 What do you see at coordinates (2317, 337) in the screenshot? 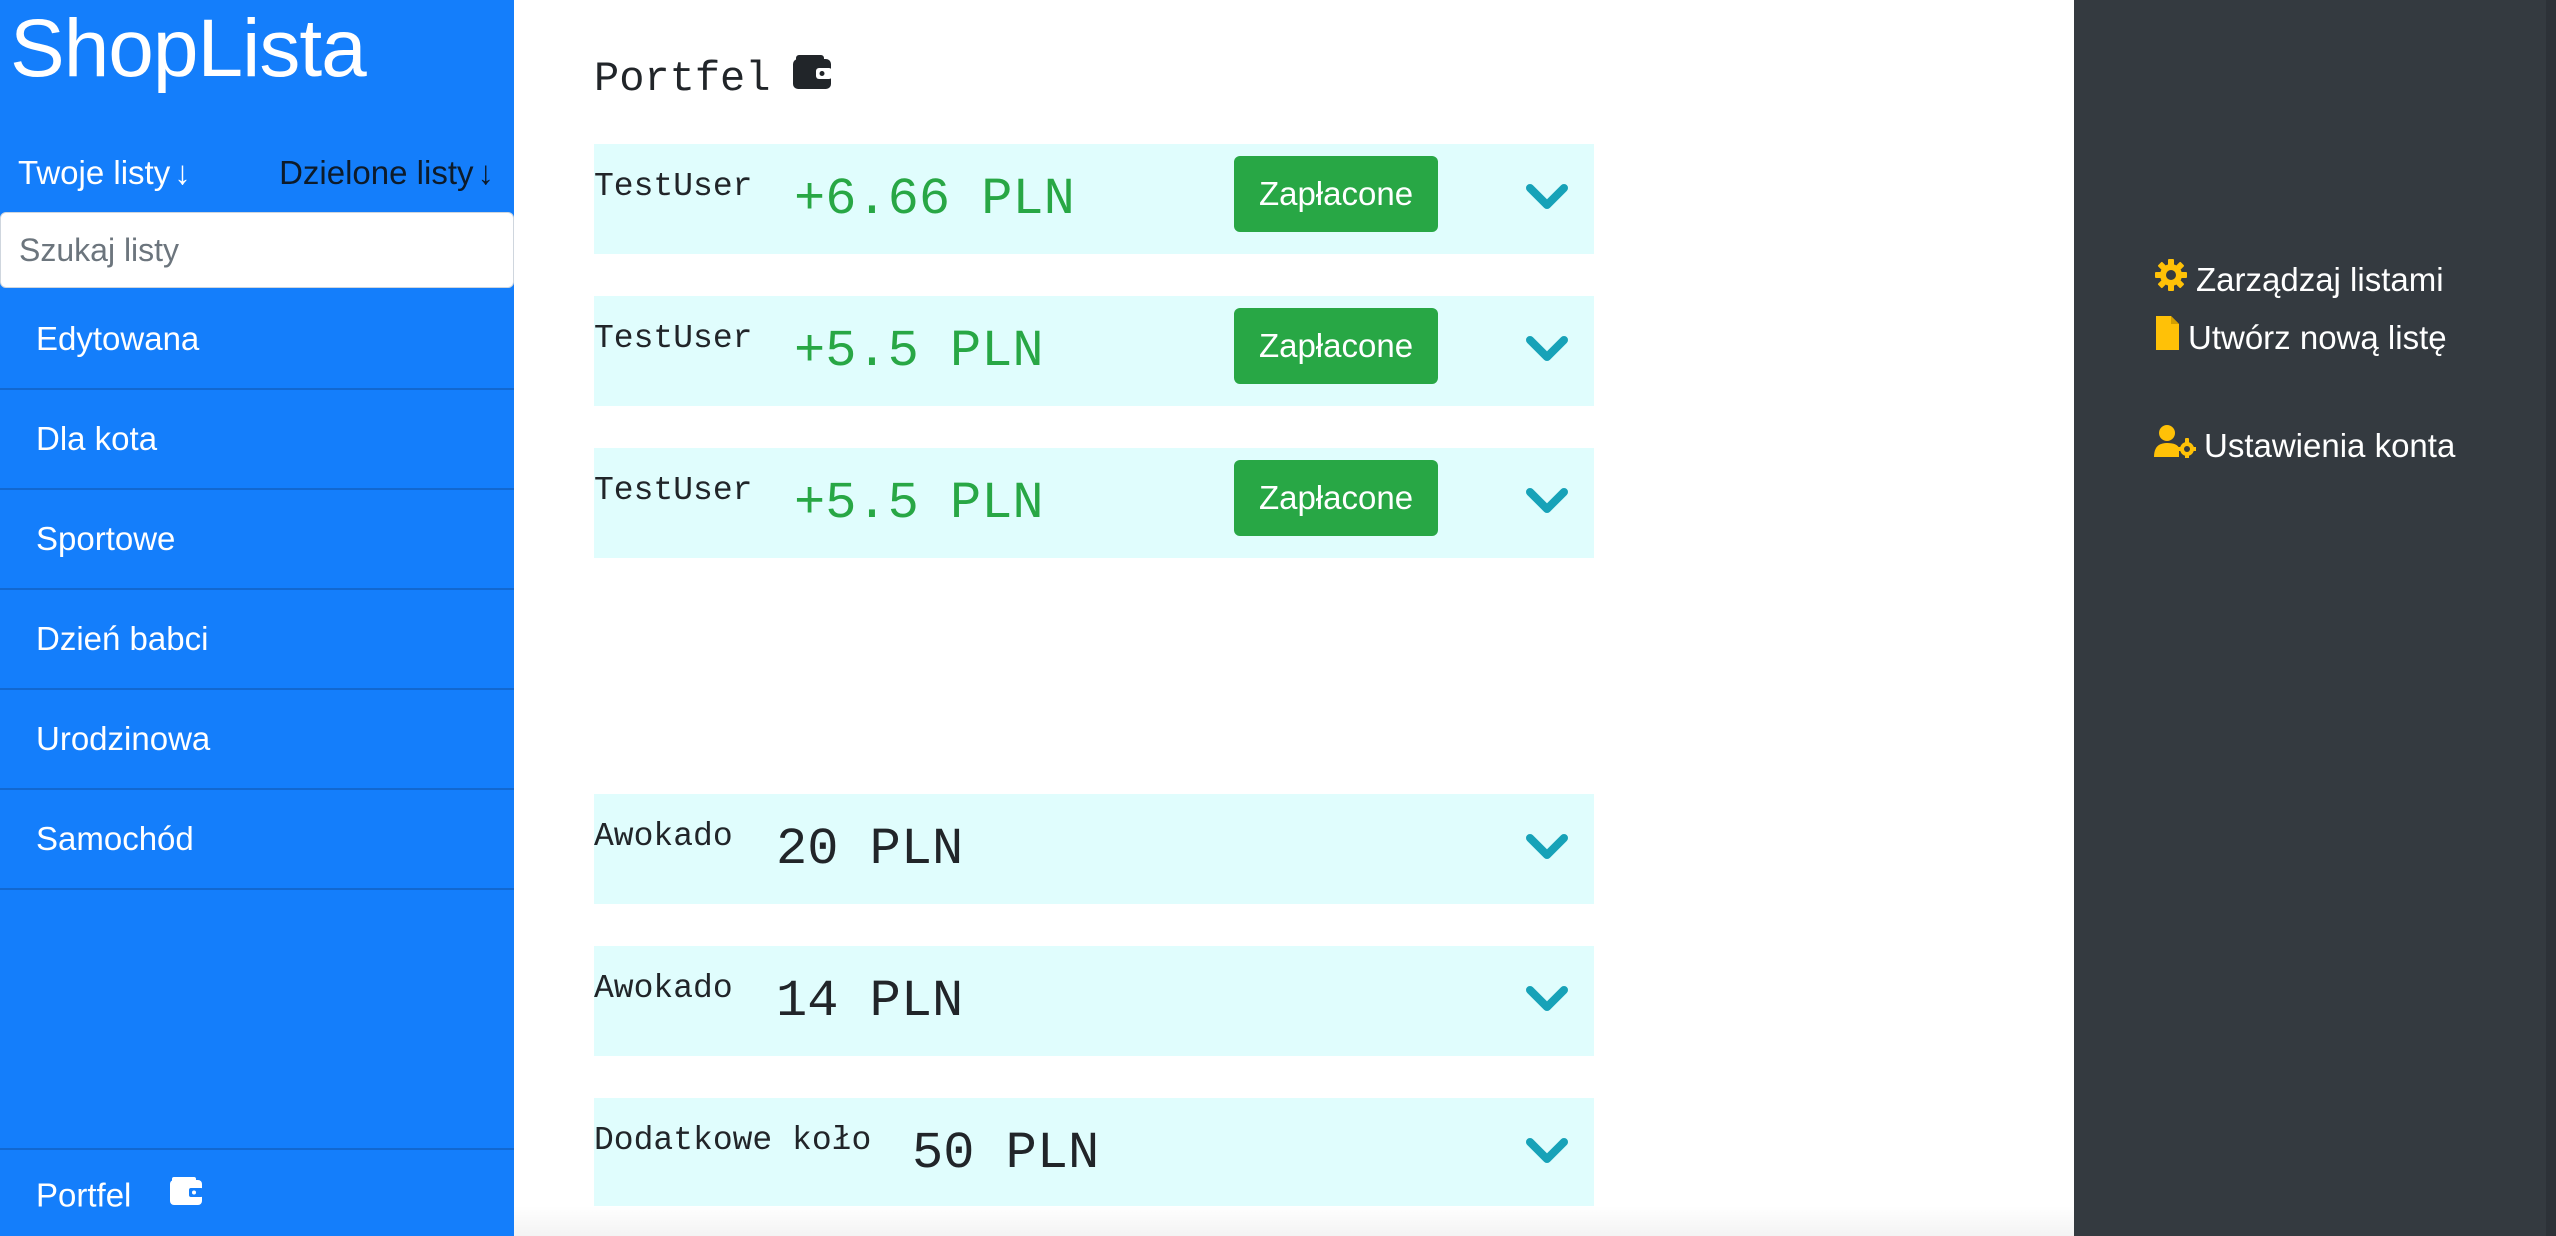
I see `new-list-label: Utwórz nową listę` at bounding box center [2317, 337].